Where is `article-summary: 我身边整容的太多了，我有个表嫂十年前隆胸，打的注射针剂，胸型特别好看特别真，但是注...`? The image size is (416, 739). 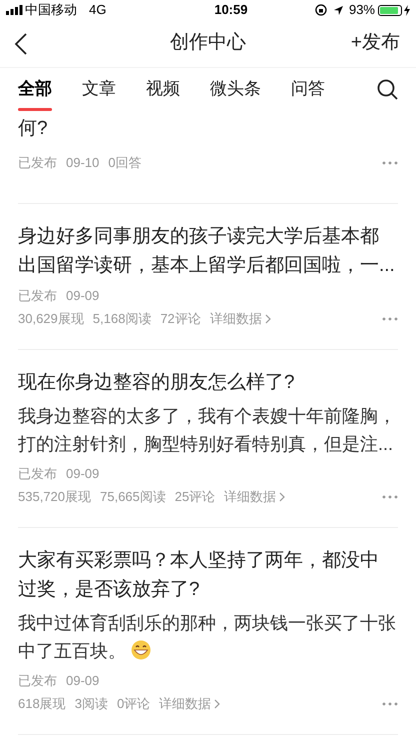
article-summary: 我身边整容的太多了，我有个表嫂十年前隆胸，打的注射针剂，胸型特别好看特别真，但是注... is located at coordinates (207, 430).